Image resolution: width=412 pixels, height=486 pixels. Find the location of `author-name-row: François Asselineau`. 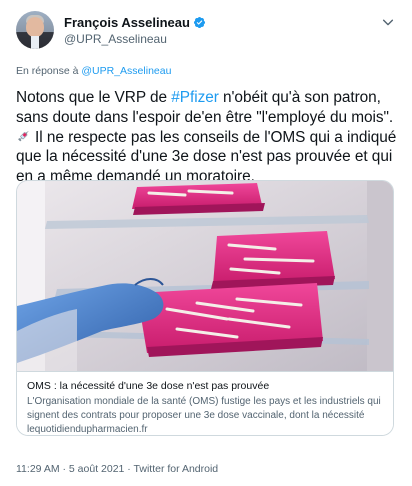

author-name-row: François Asselineau is located at coordinates (135, 22).